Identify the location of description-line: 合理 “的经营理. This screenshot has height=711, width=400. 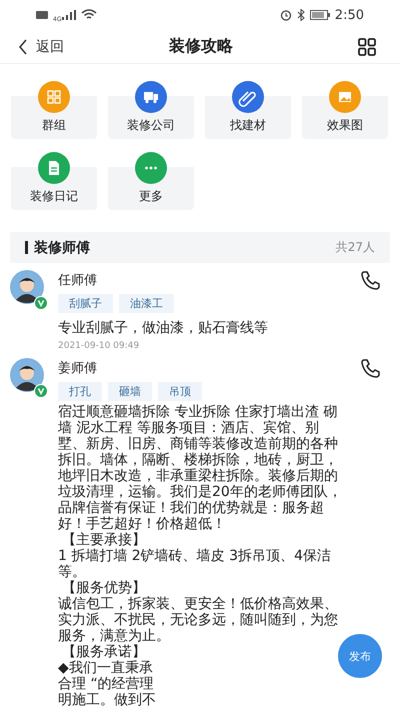
(106, 684).